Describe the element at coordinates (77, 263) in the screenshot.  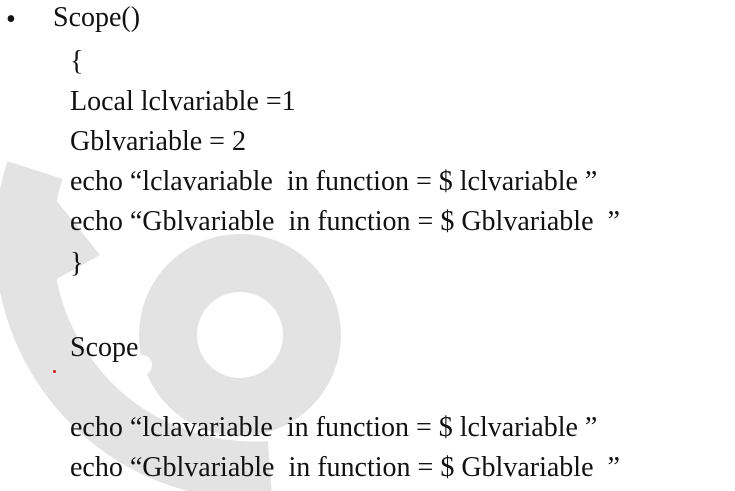
I see `code-line-close-brace: }` at that location.